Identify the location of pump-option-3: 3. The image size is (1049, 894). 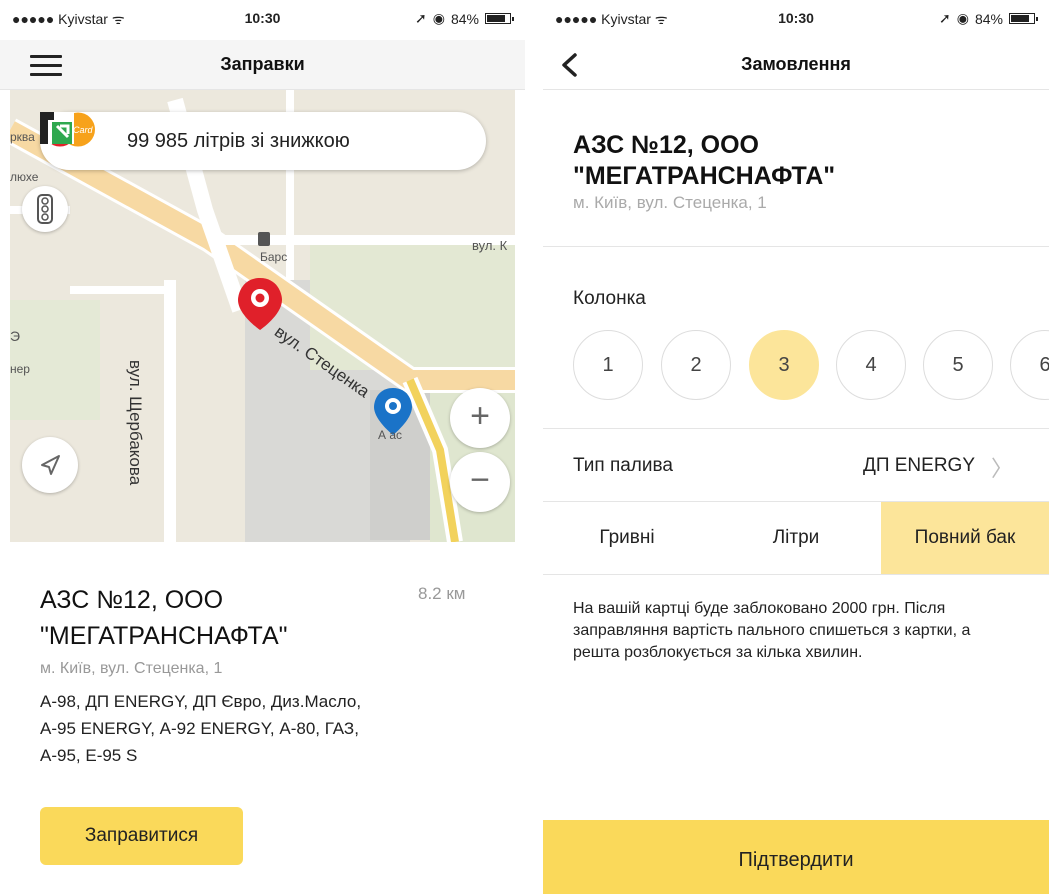
(784, 365).